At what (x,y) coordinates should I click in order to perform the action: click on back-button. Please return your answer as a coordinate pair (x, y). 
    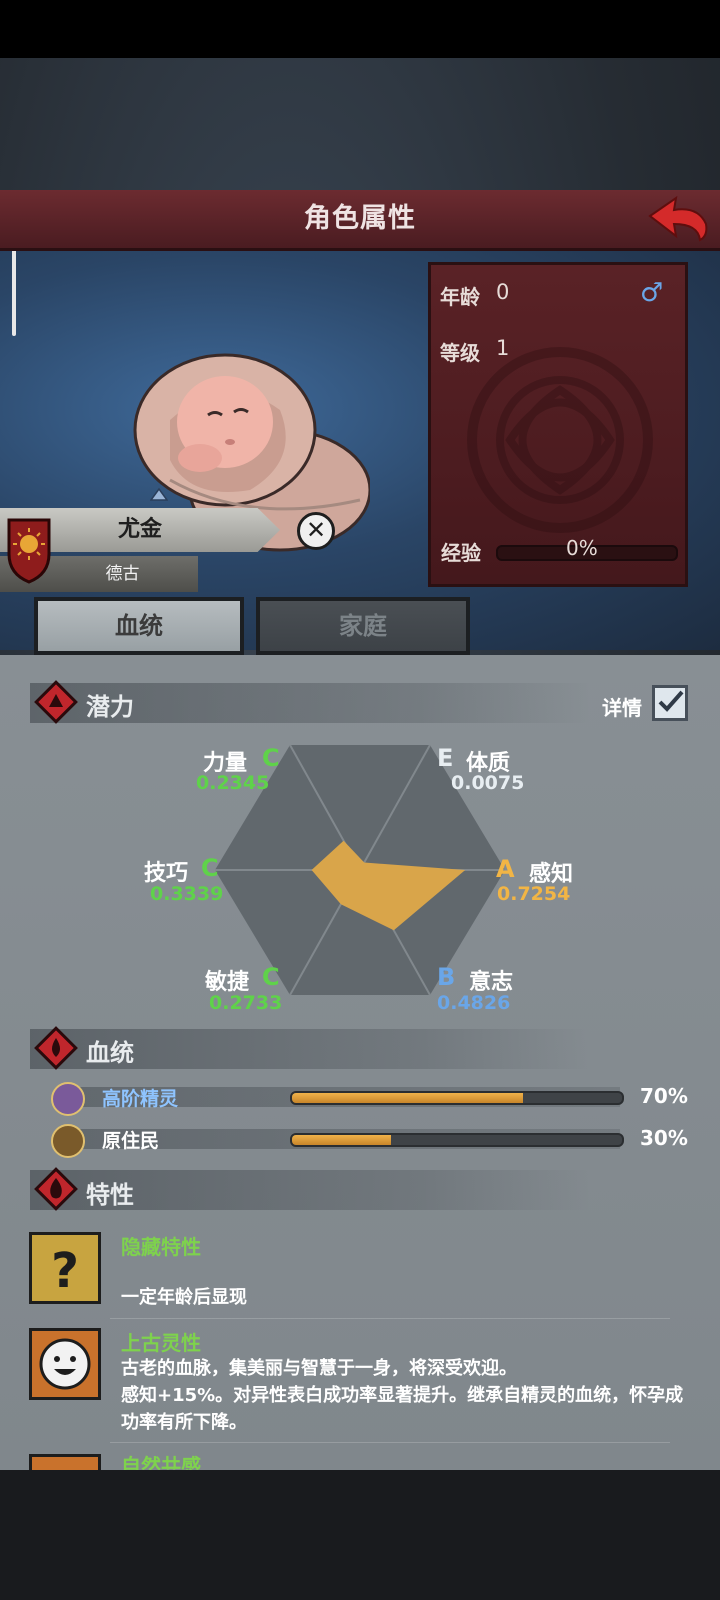
    Looking at the image, I should click on (678, 219).